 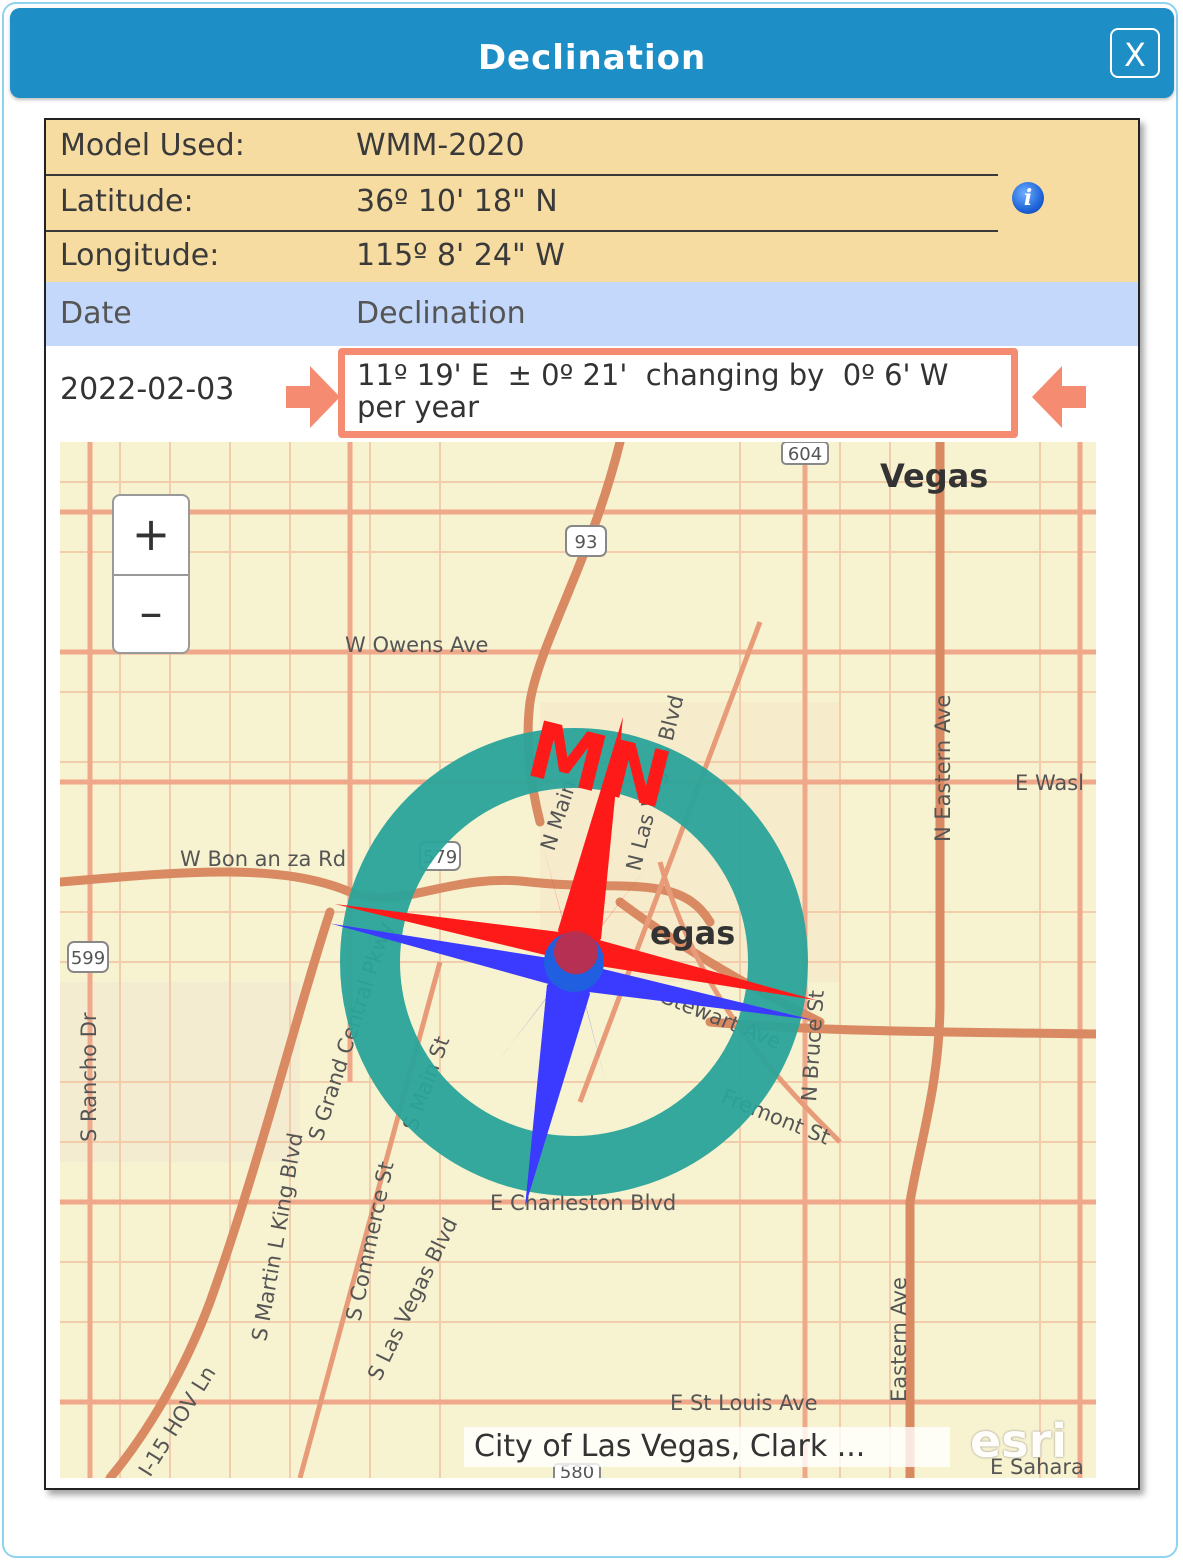 What do you see at coordinates (96, 313) in the screenshot?
I see `date-header: Date` at bounding box center [96, 313].